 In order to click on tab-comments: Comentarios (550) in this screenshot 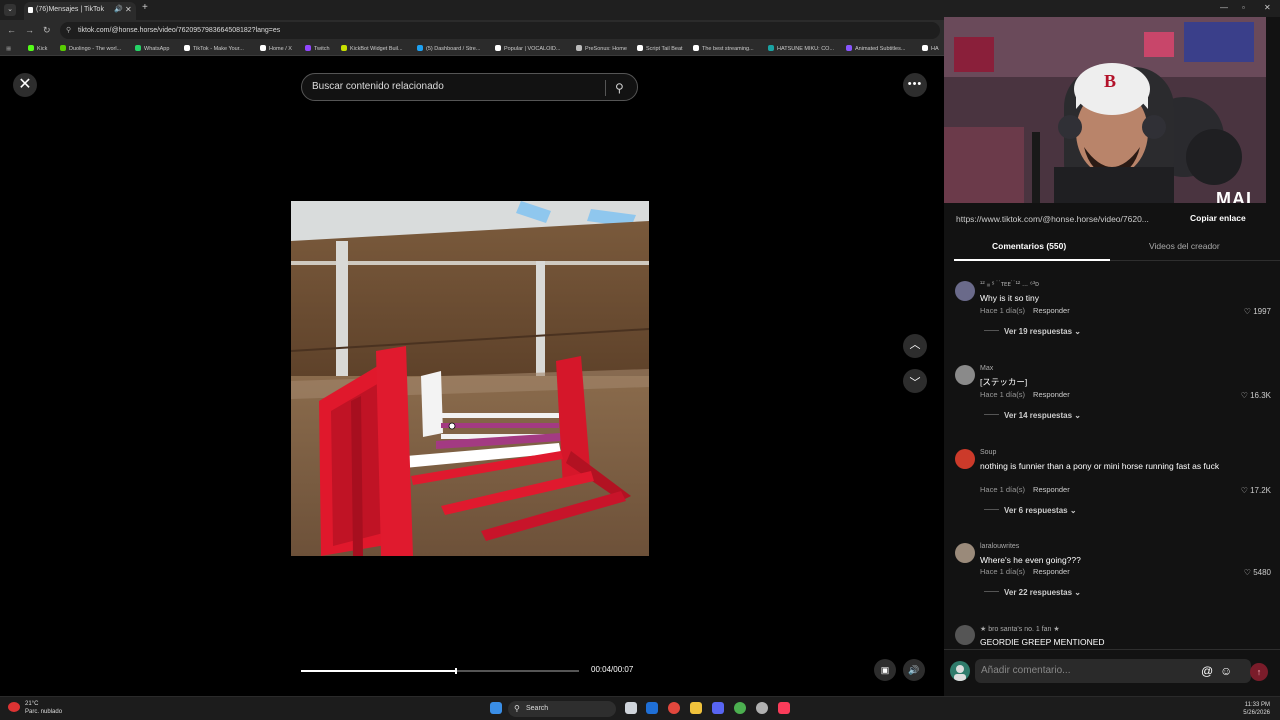, I will do `click(1029, 246)`.